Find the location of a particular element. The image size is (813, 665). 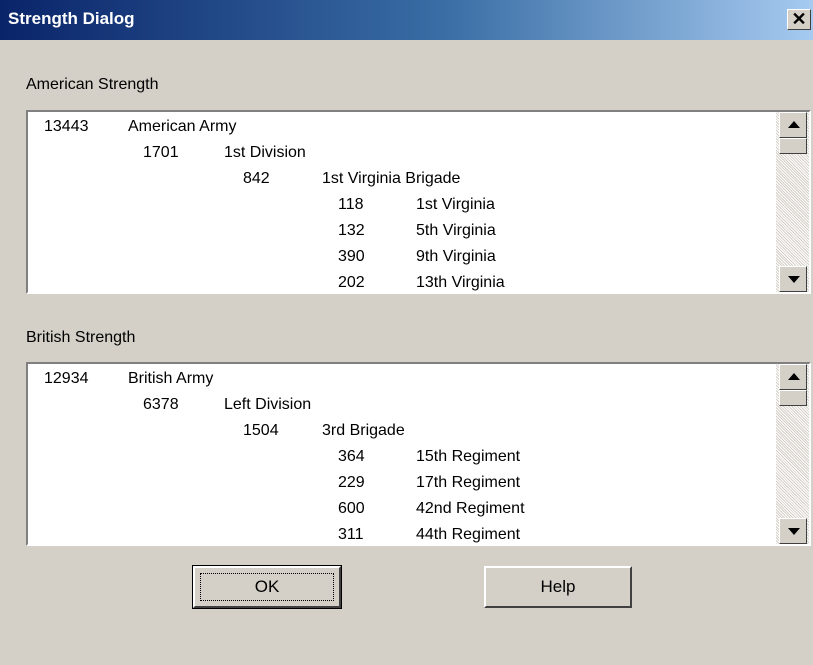

title-bar: Strength Dialog ✕ is located at coordinates (406, 20).